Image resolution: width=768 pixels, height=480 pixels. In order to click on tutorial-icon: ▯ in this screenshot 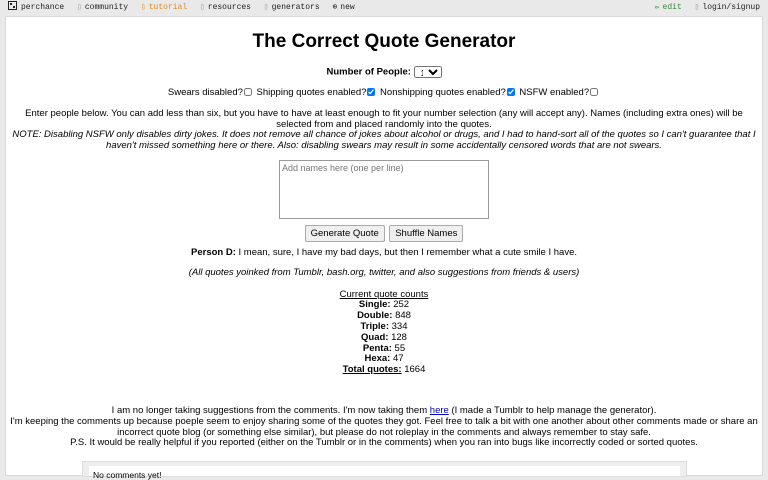, I will do `click(143, 7)`.